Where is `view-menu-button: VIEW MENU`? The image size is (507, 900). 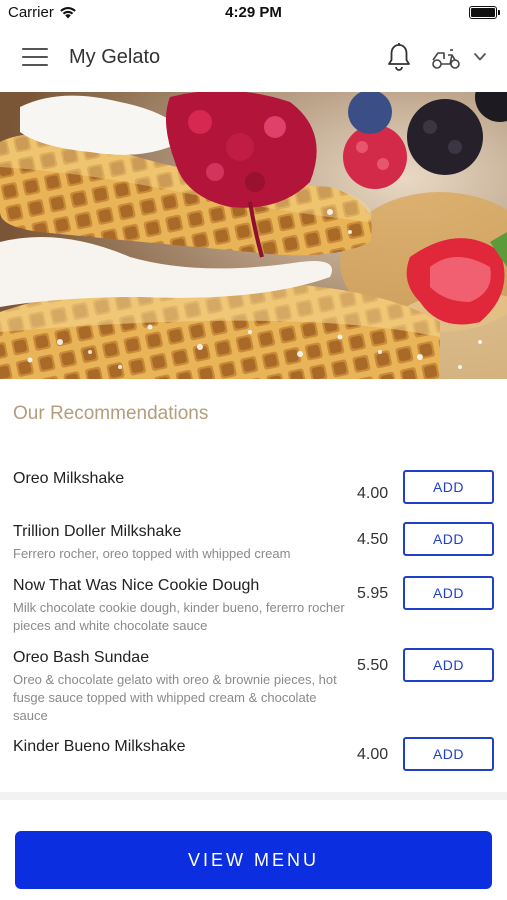 view-menu-button: VIEW MENU is located at coordinates (253, 860).